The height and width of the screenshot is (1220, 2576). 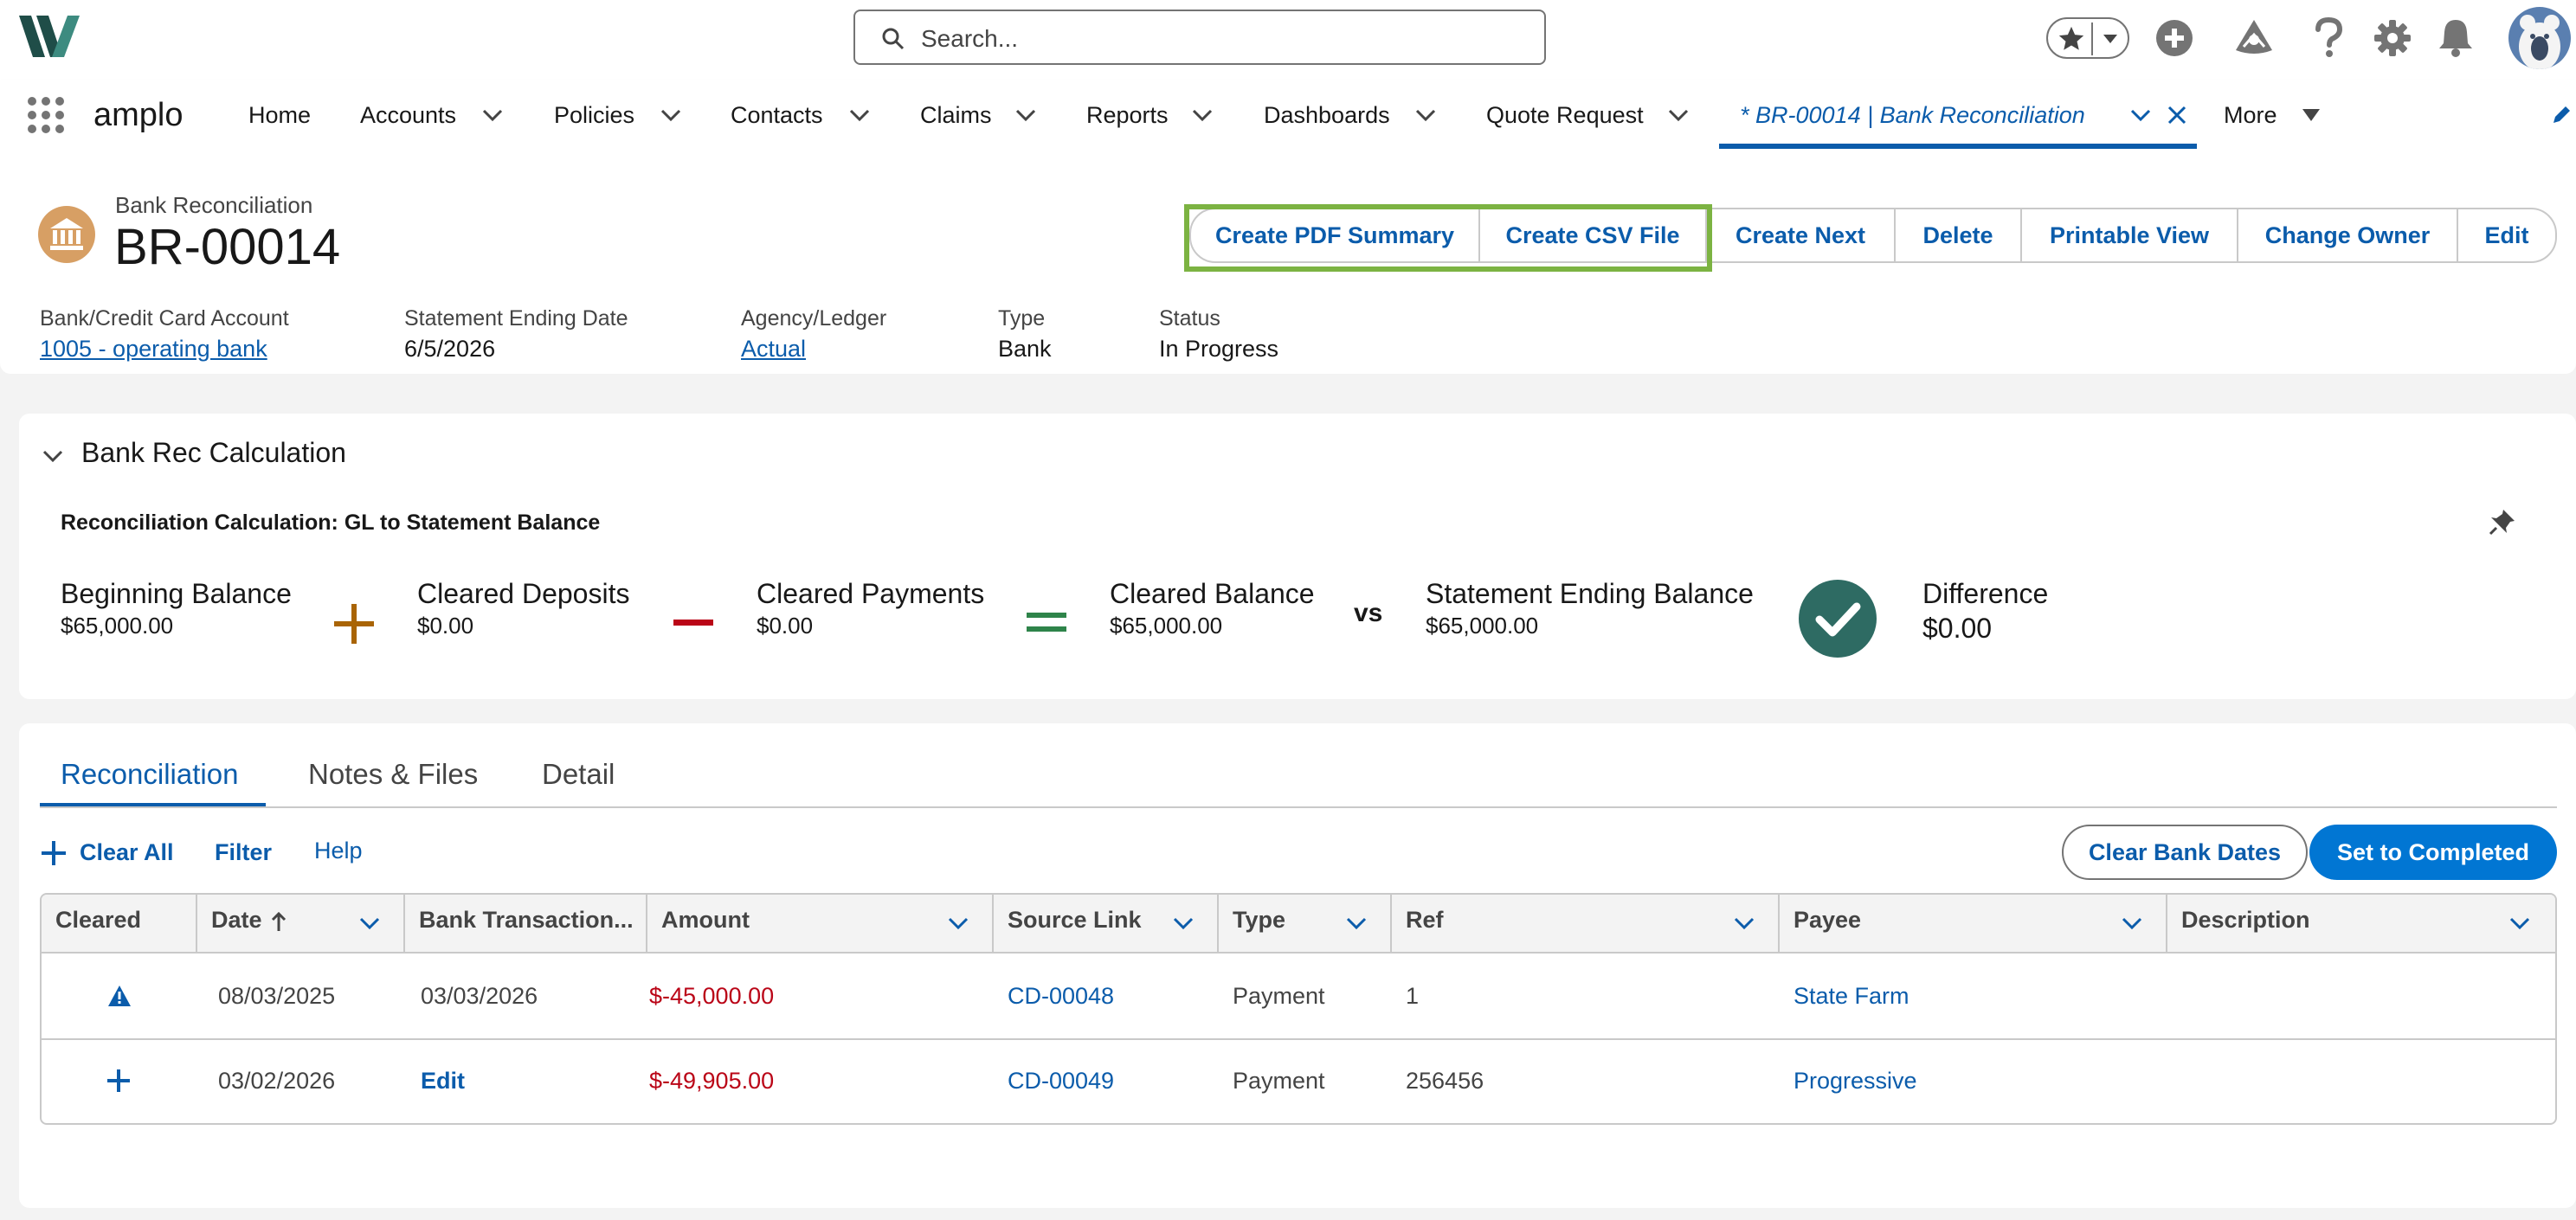 I want to click on cleared-payments-label: Cleared Payments, so click(x=871, y=593).